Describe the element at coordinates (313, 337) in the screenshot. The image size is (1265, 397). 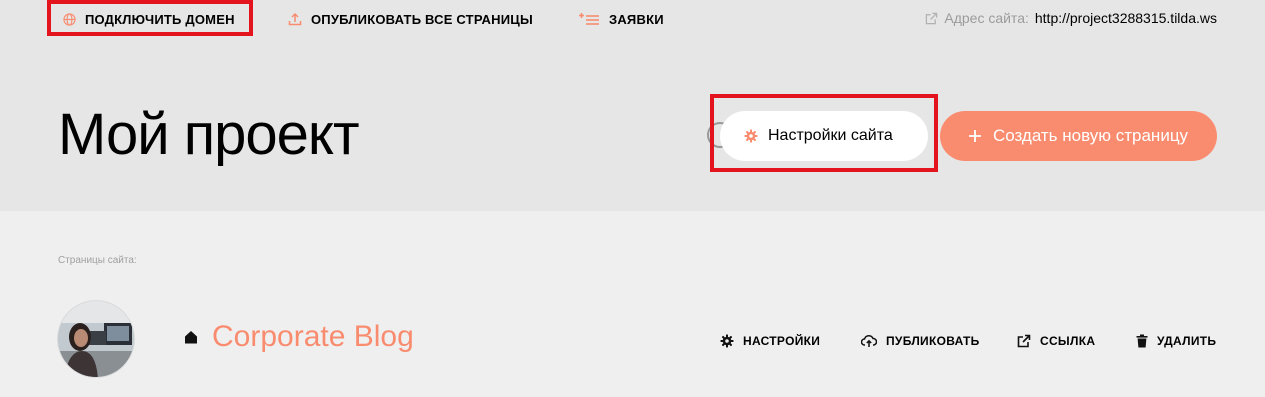
I see `page-title-link: Corporate Blog` at that location.